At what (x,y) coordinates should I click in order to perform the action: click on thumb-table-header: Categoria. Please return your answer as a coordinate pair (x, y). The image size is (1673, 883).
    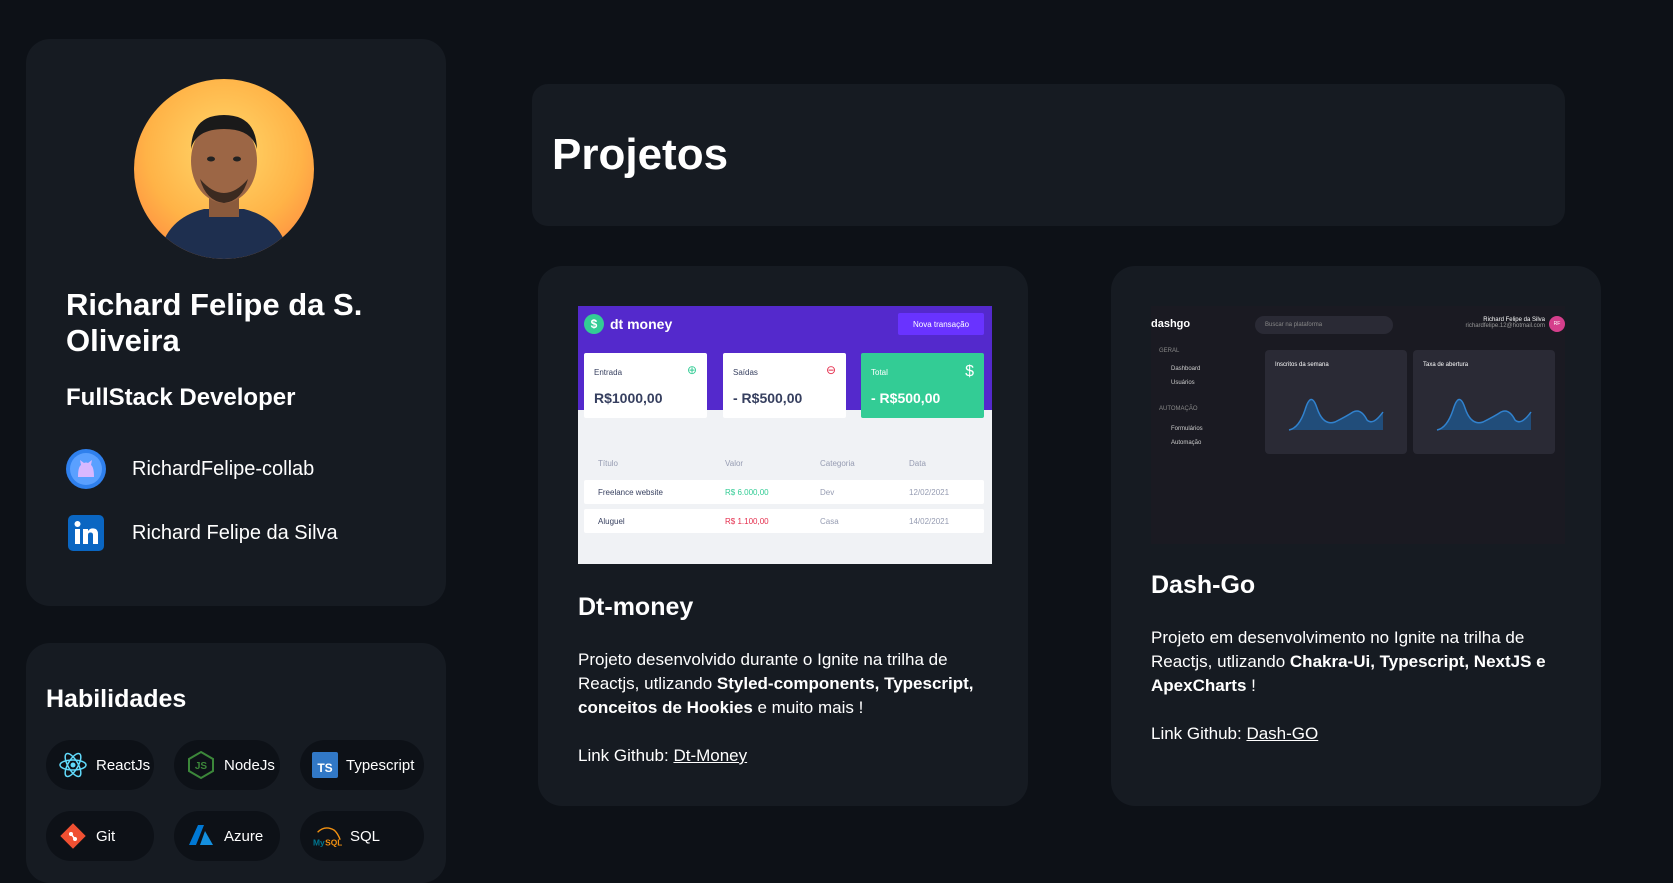
    Looking at the image, I should click on (837, 463).